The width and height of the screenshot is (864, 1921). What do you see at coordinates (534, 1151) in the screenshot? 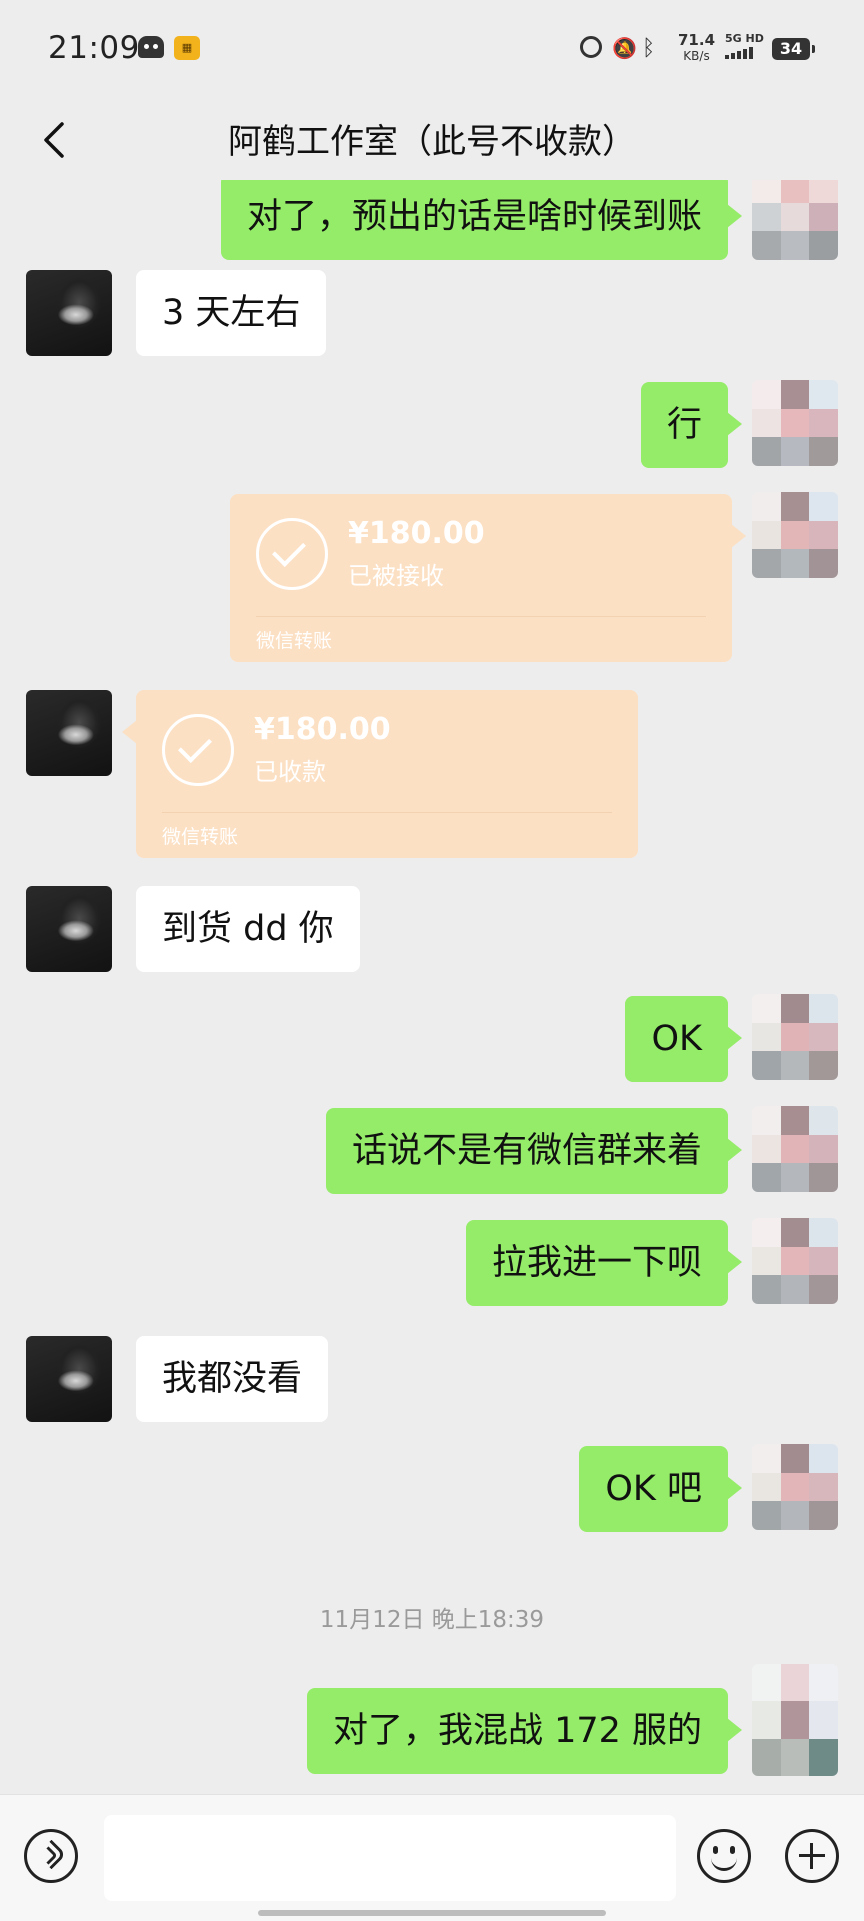
I see `message-bubble: 话说不是有微信群来着` at bounding box center [534, 1151].